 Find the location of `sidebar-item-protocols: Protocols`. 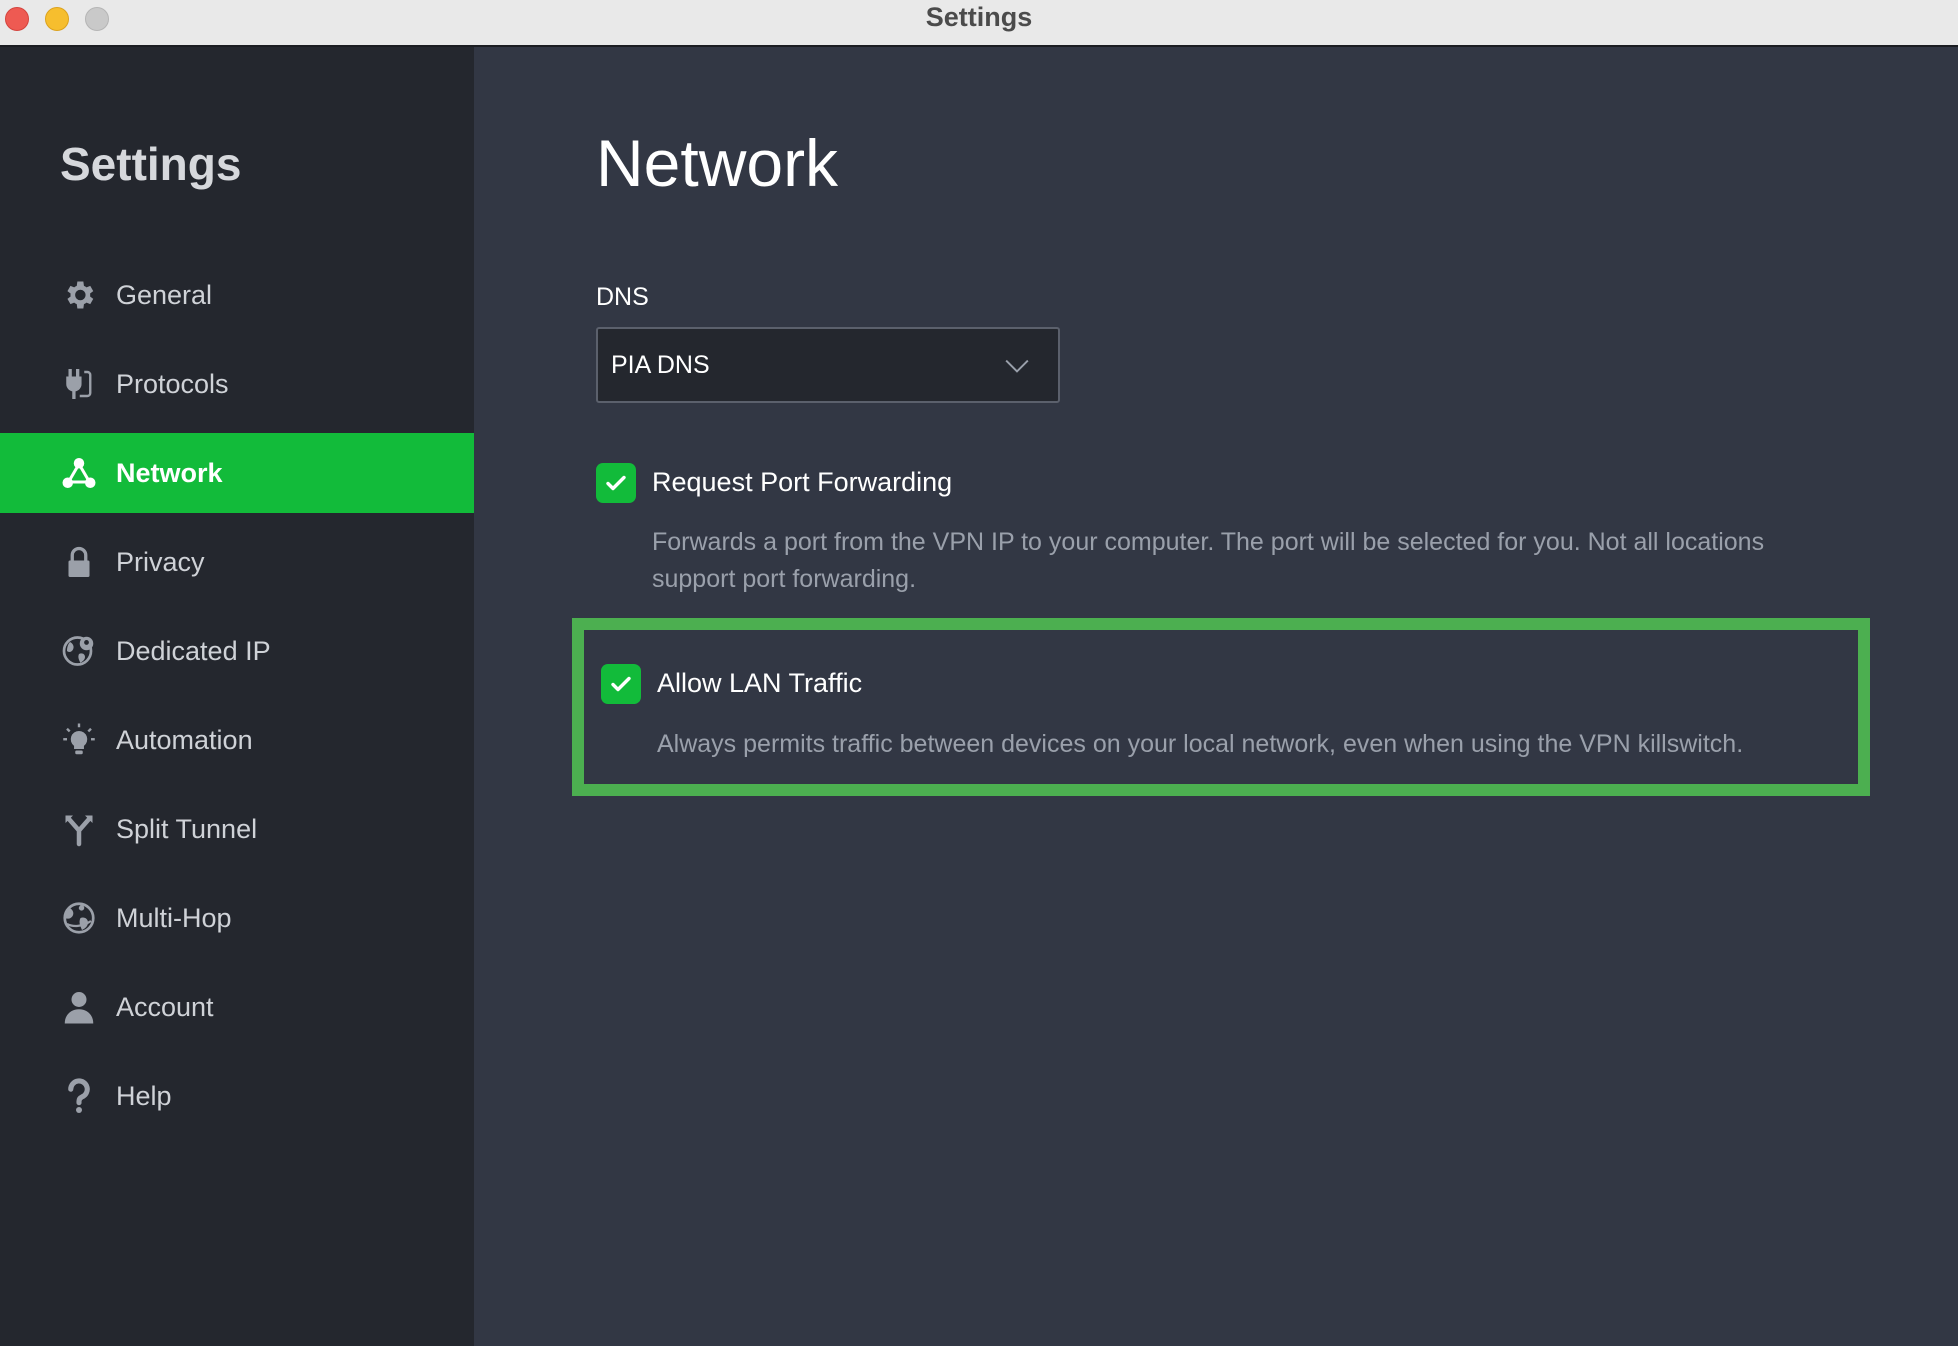

sidebar-item-protocols: Protocols is located at coordinates (237, 384).